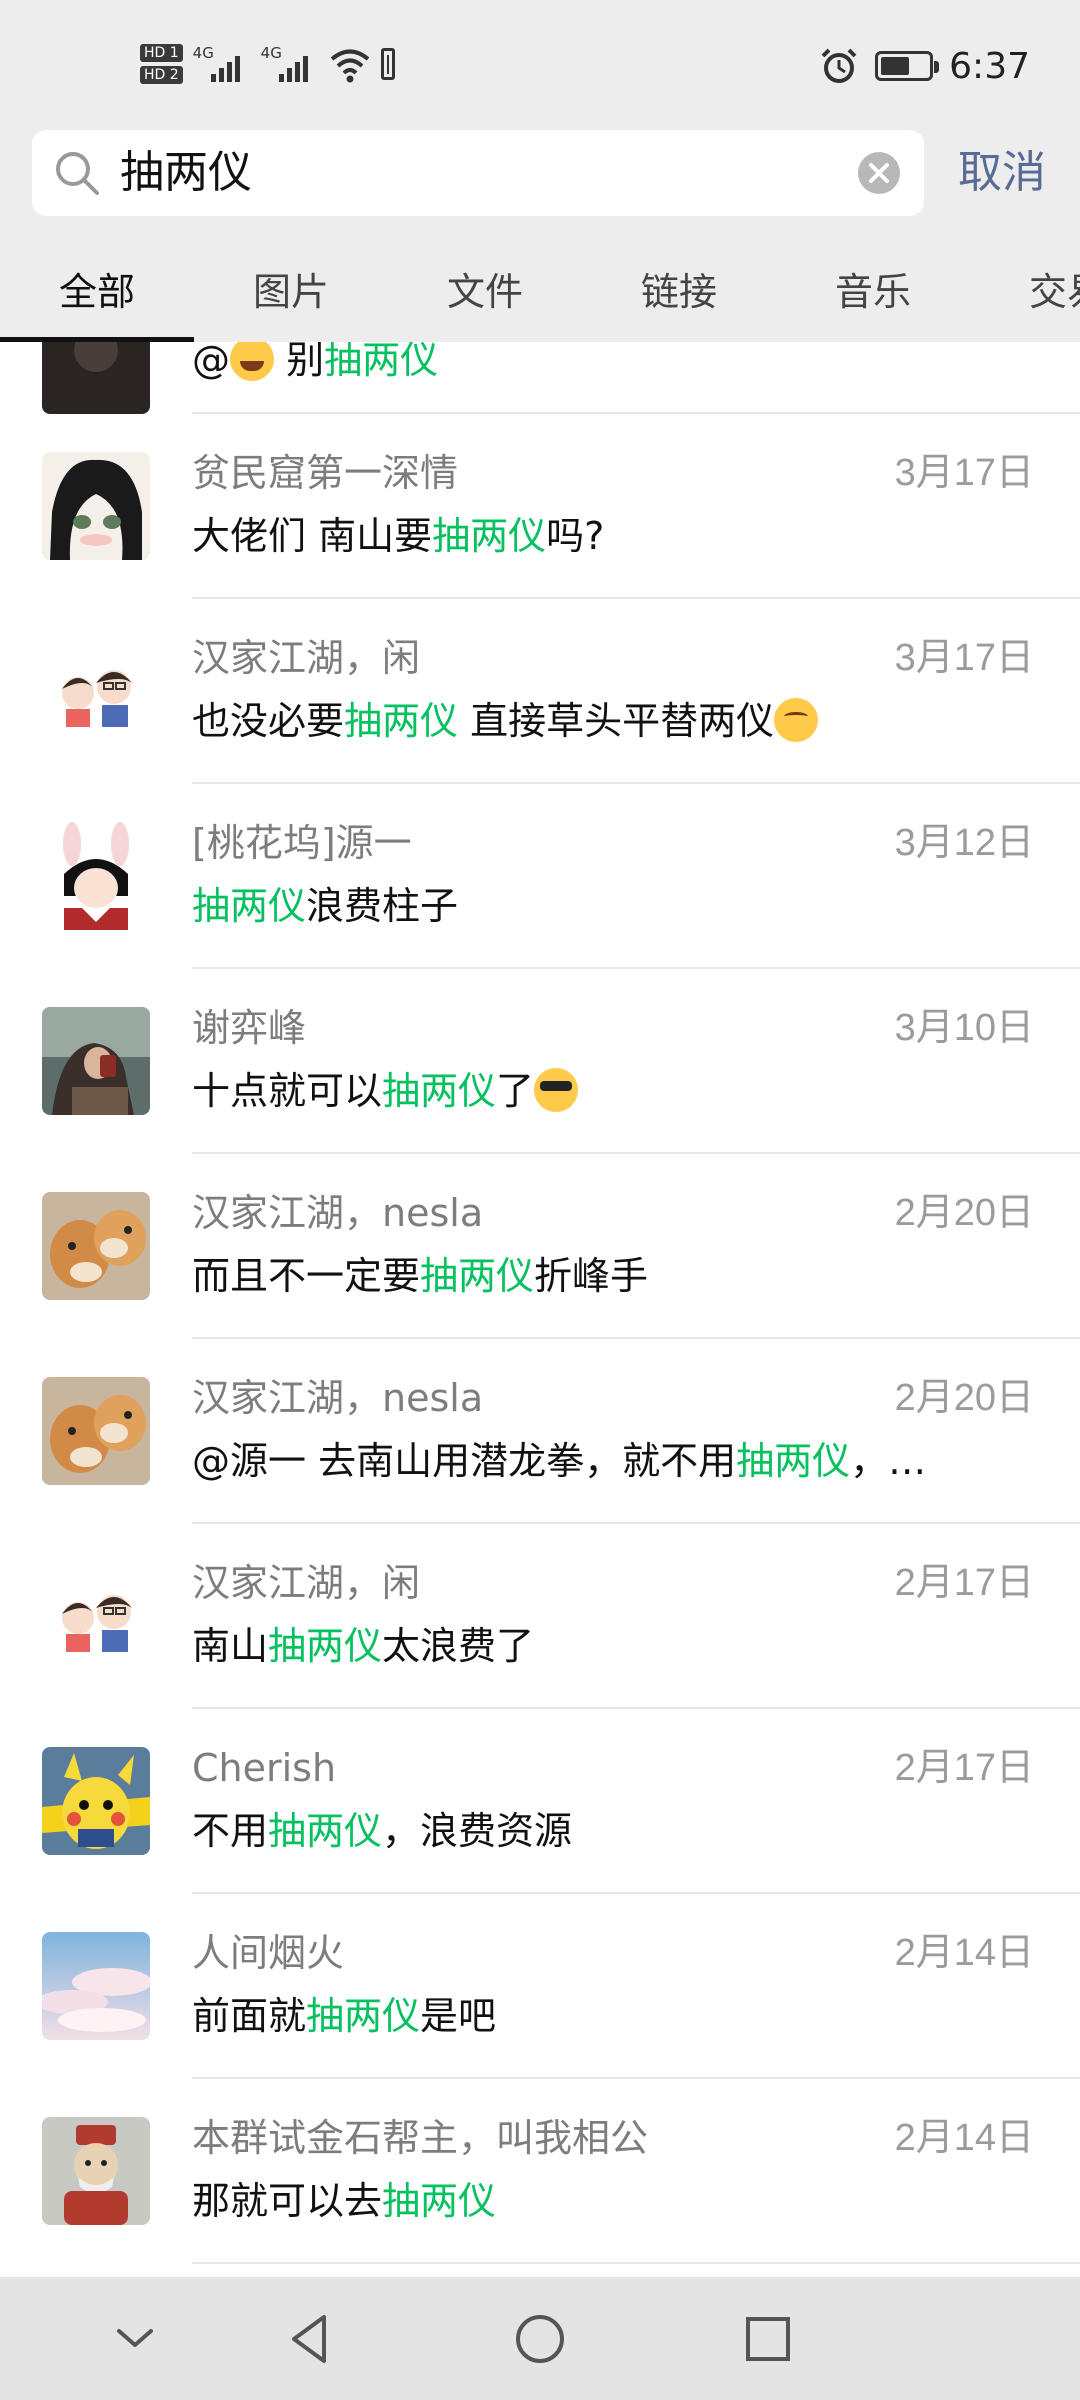  What do you see at coordinates (291, 291) in the screenshot?
I see `tab-1: 图片` at bounding box center [291, 291].